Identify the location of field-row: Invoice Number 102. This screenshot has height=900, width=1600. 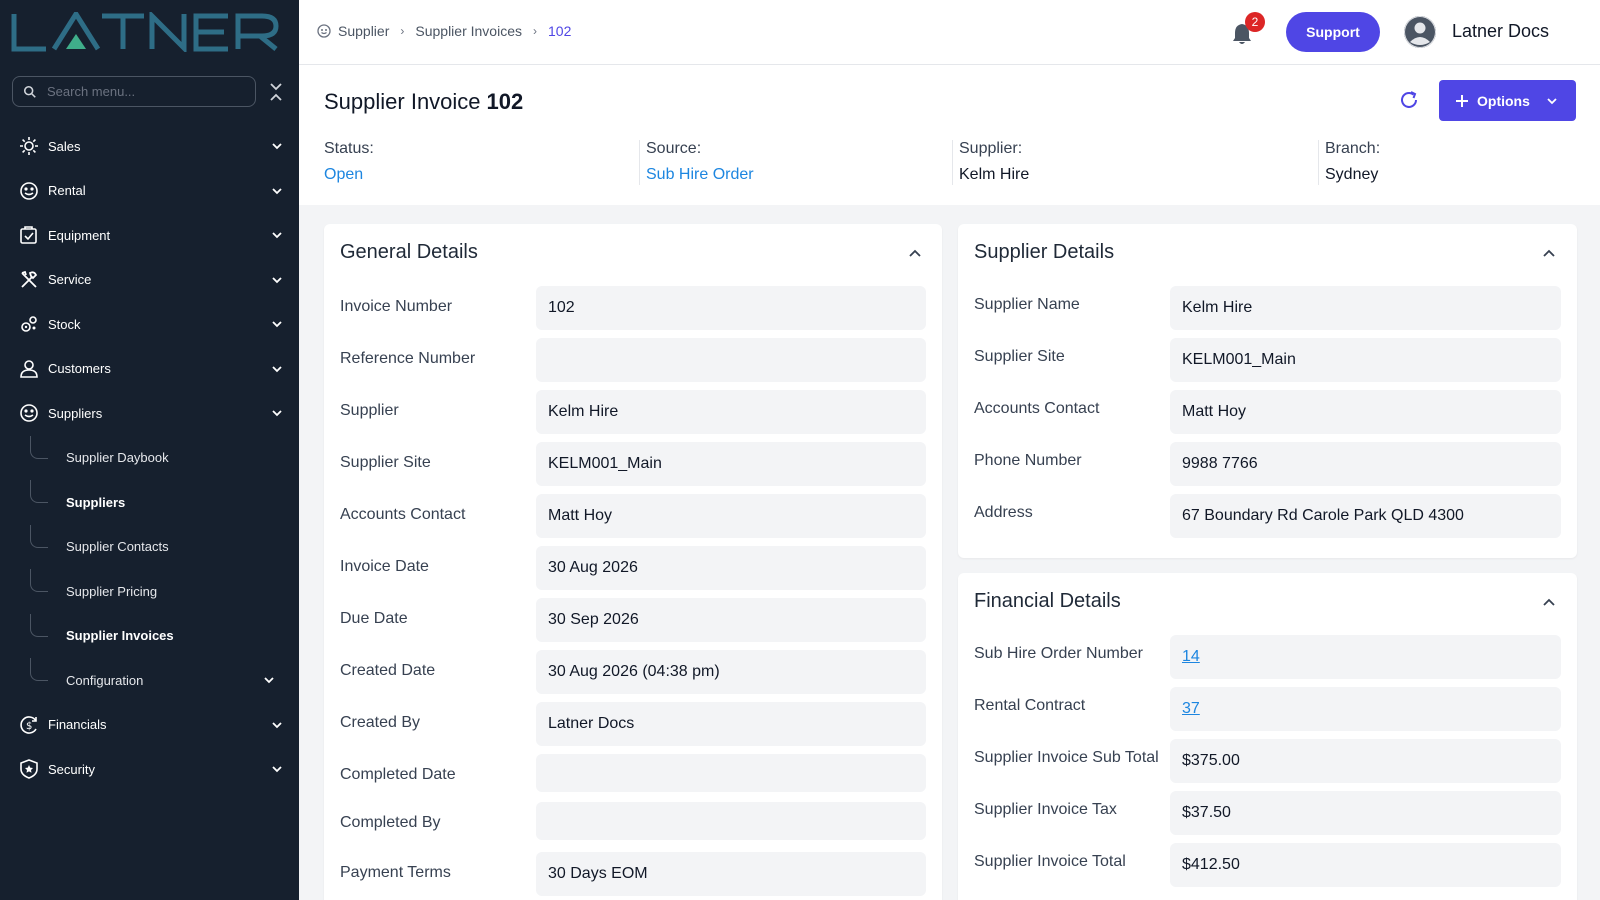
(633, 308).